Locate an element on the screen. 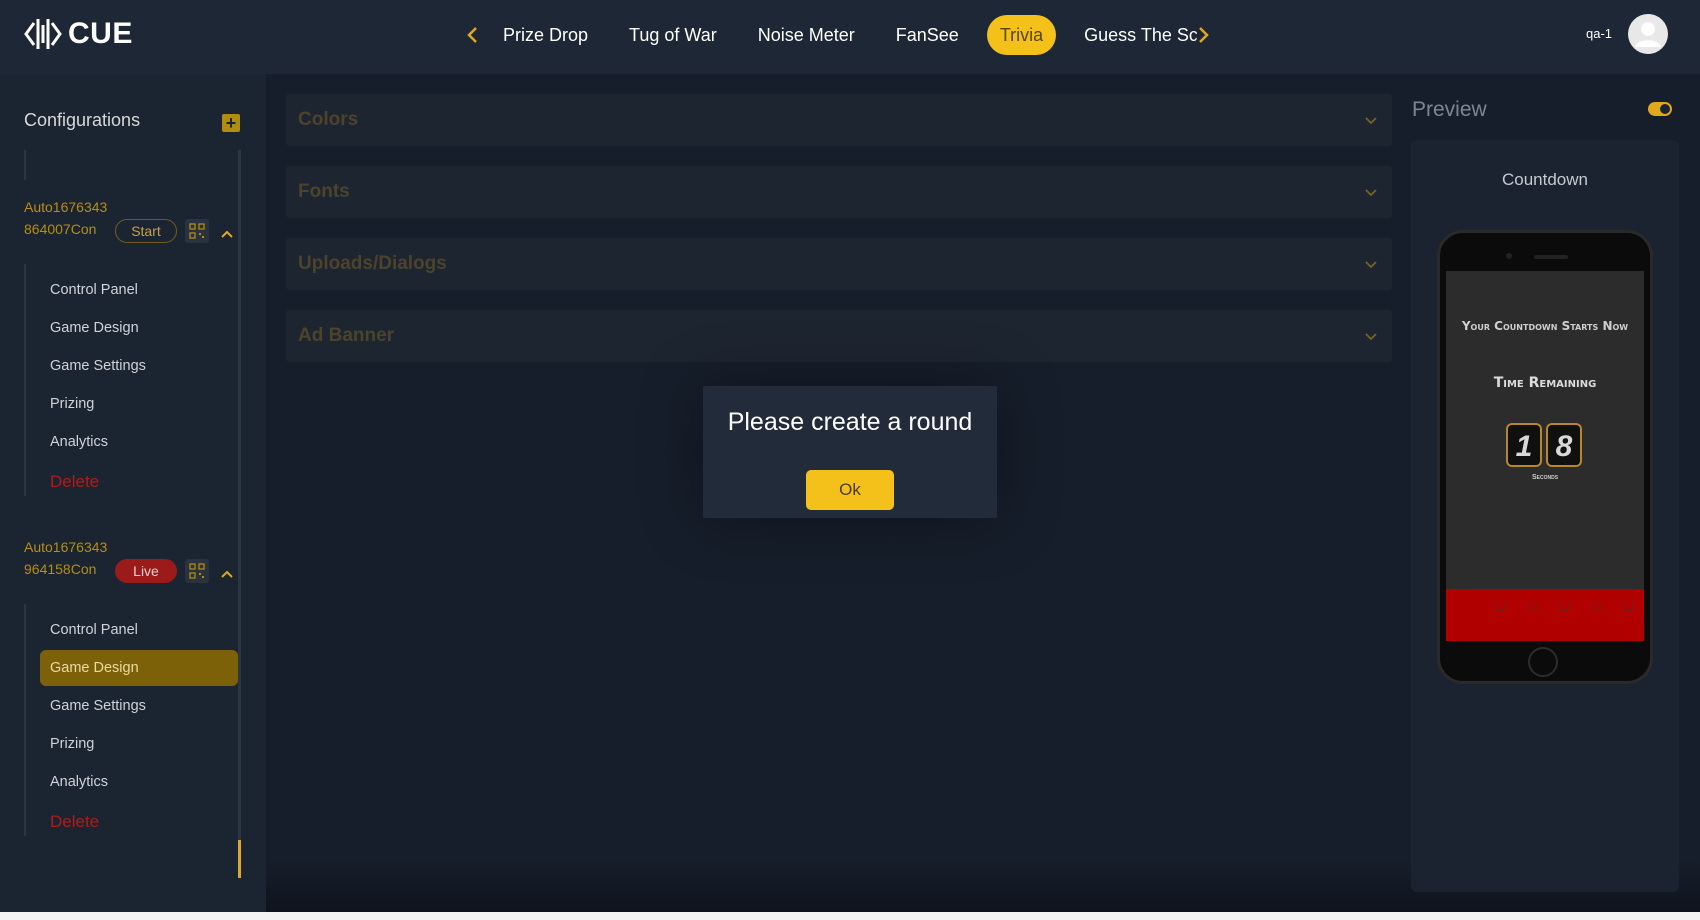  avatar is located at coordinates (1648, 34).